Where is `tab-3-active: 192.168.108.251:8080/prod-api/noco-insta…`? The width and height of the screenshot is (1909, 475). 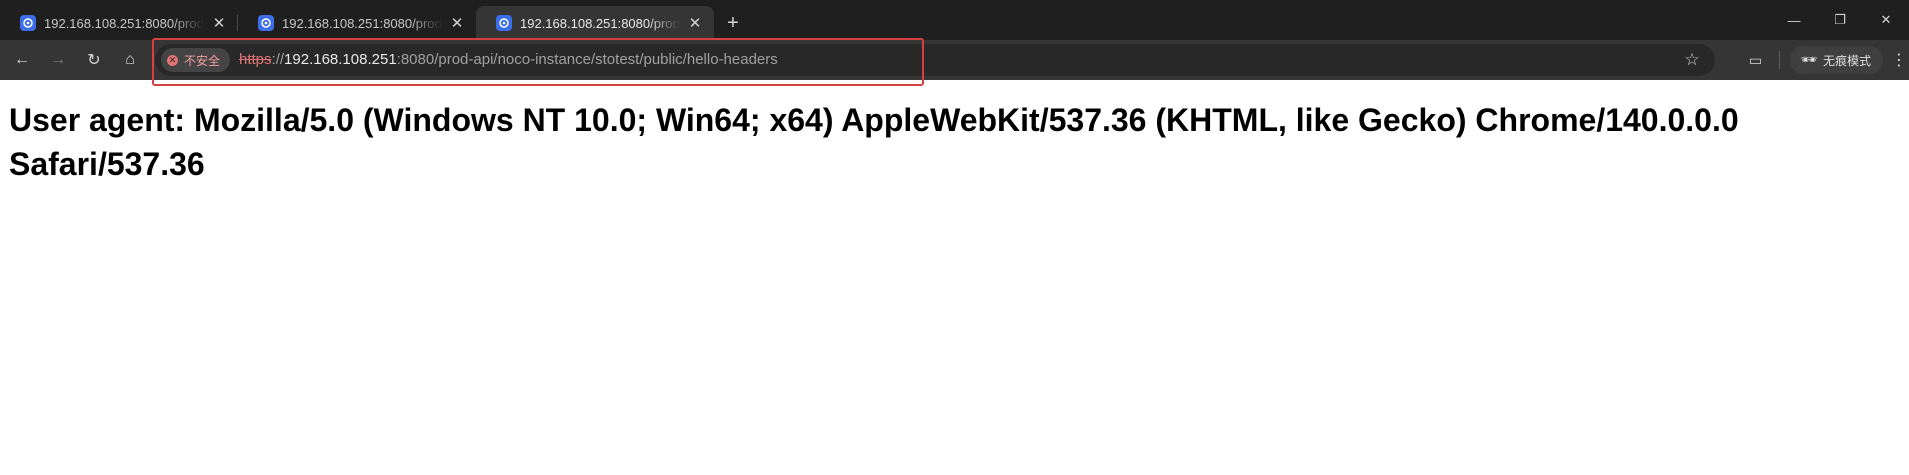
tab-3-active: 192.168.108.251:8080/prod-api/noco-insta… is located at coordinates (595, 23).